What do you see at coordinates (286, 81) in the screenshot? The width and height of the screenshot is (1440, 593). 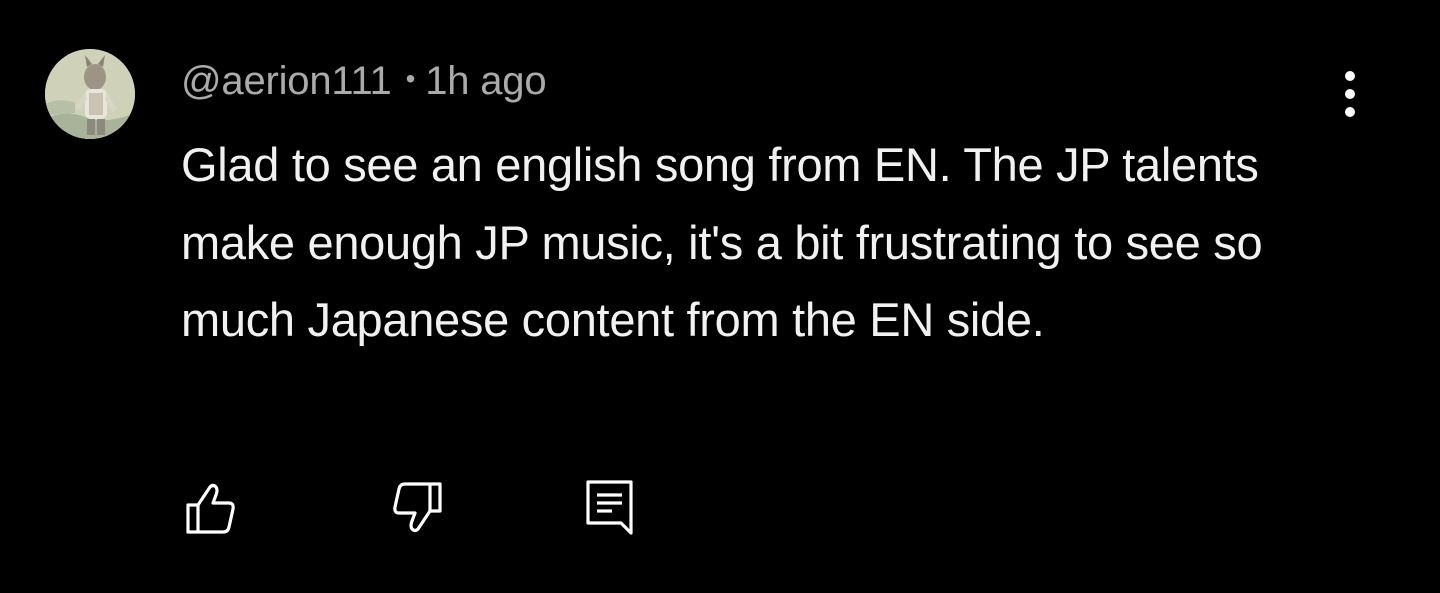 I see `author-name: @aerion111` at bounding box center [286, 81].